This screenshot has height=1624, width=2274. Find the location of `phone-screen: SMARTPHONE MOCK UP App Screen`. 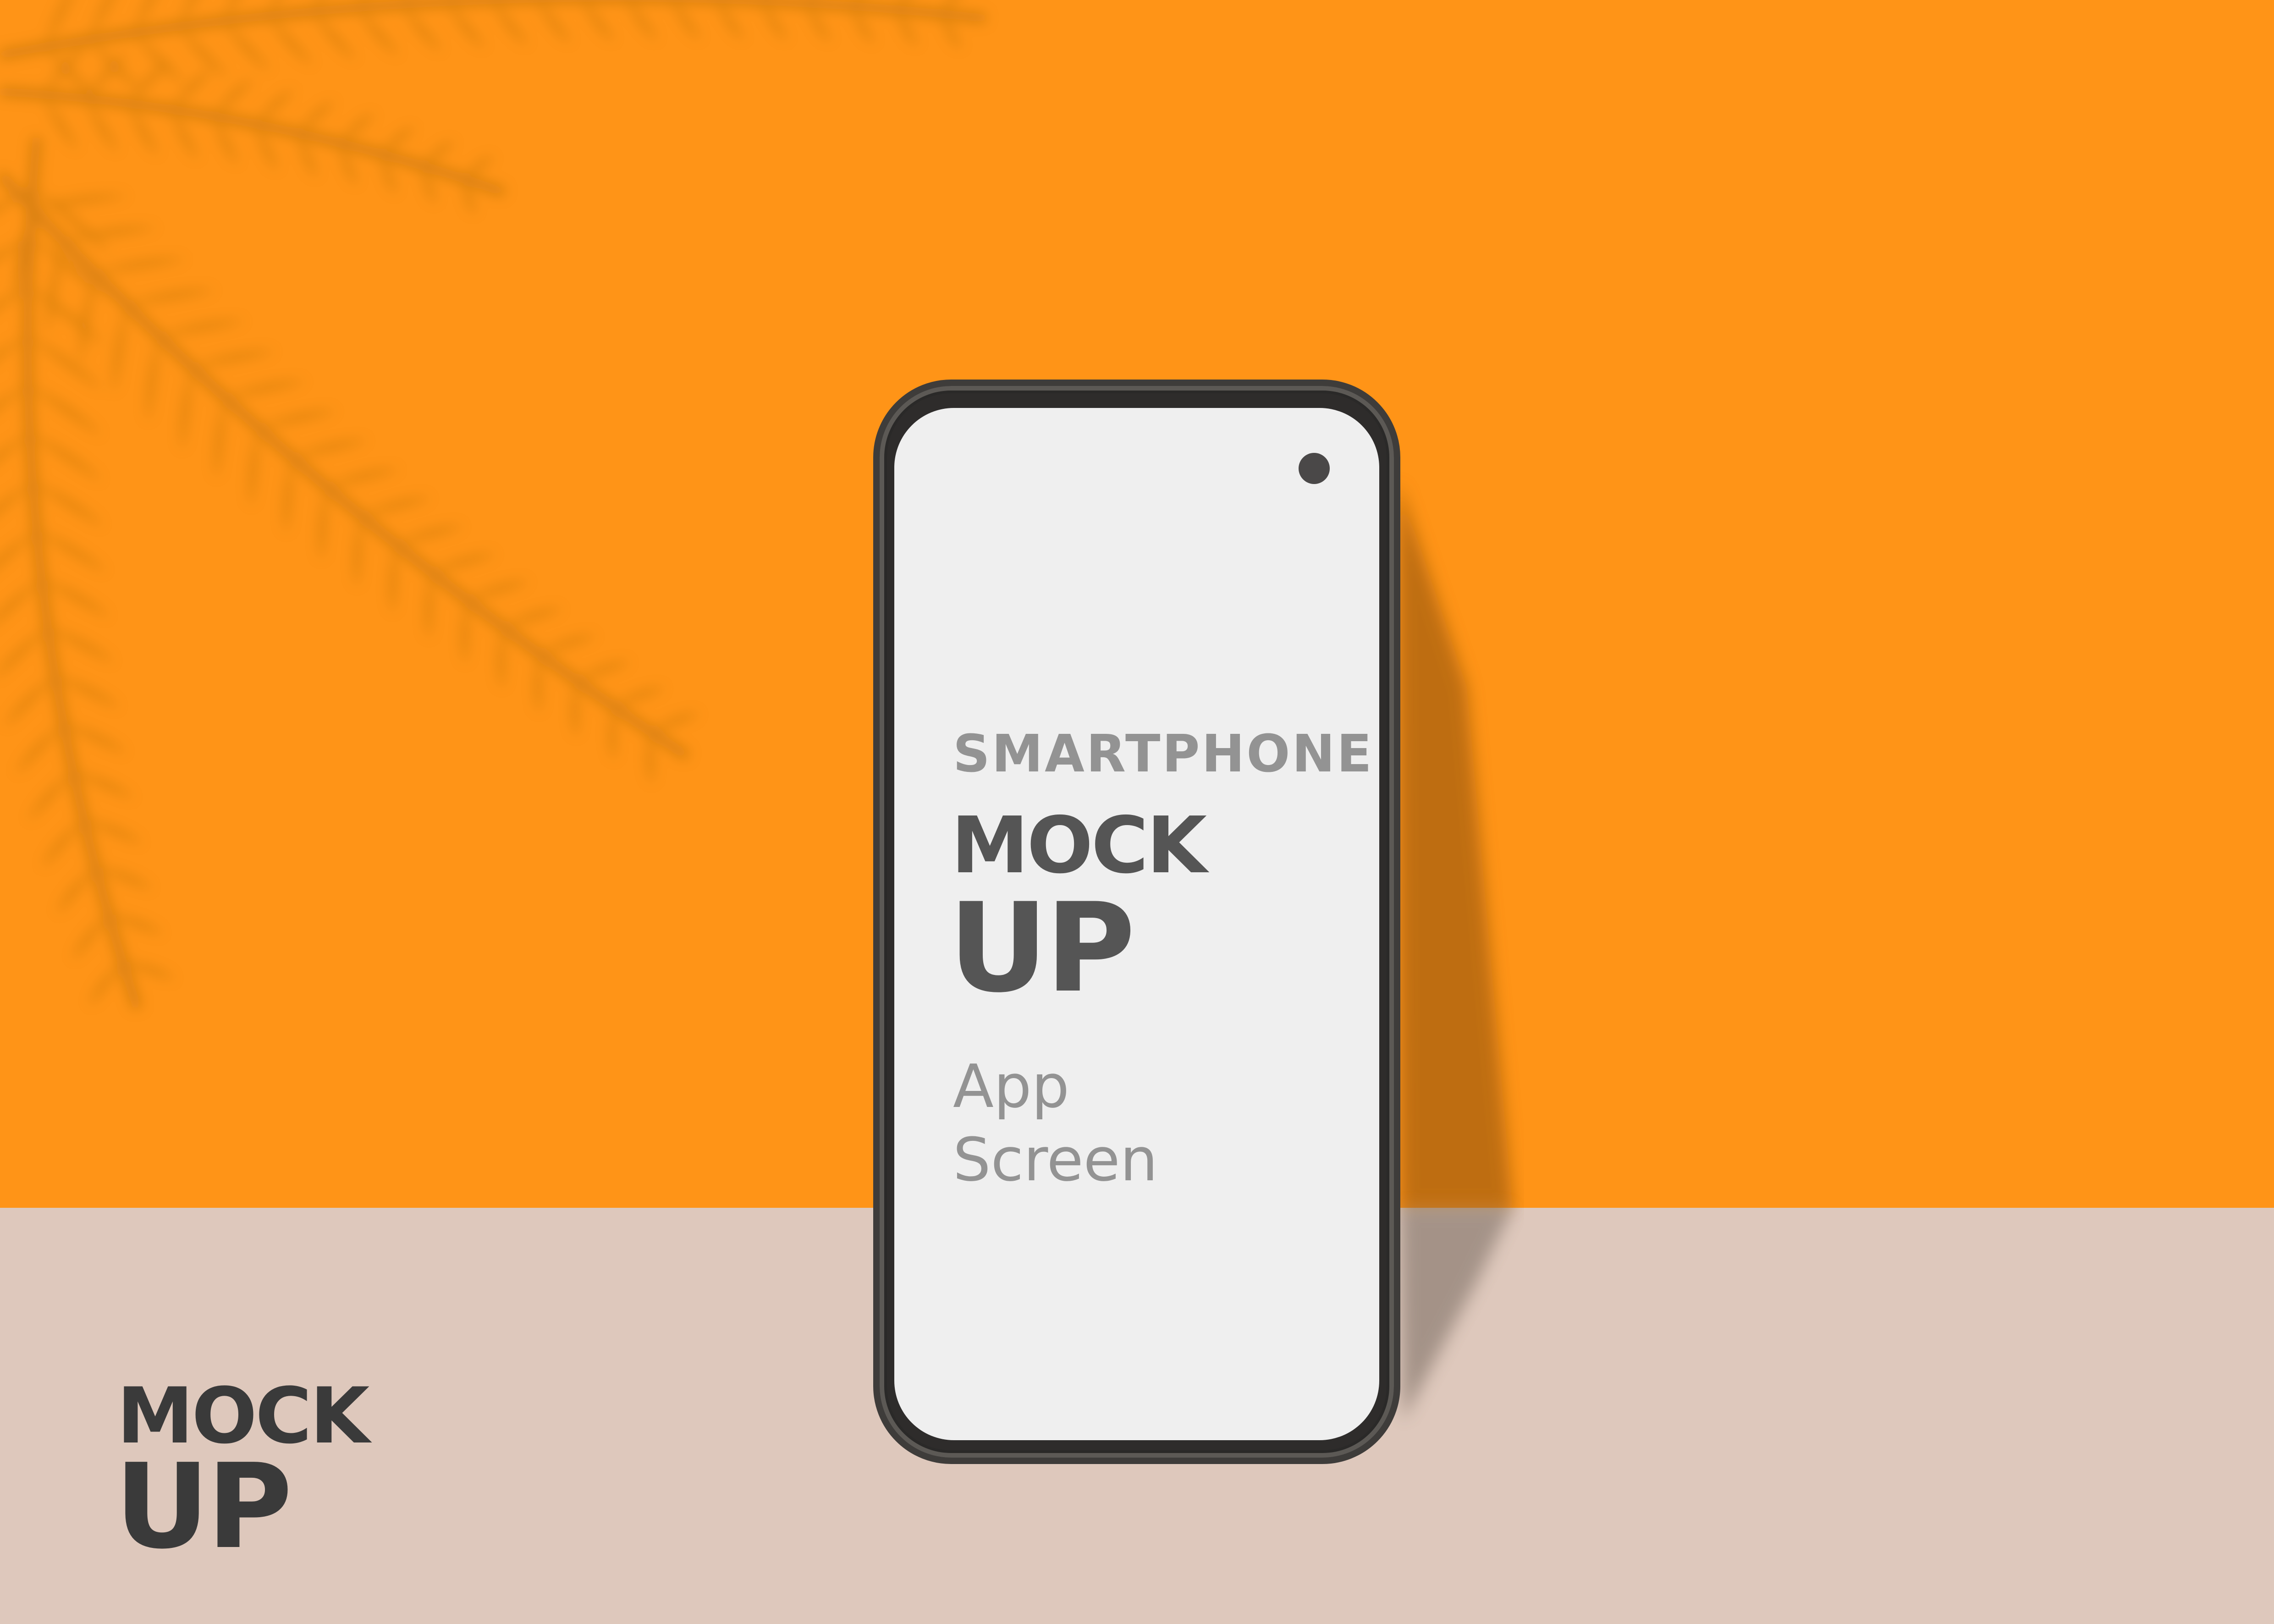

phone-screen: SMARTPHONE MOCK UP App Screen is located at coordinates (1136, 924).